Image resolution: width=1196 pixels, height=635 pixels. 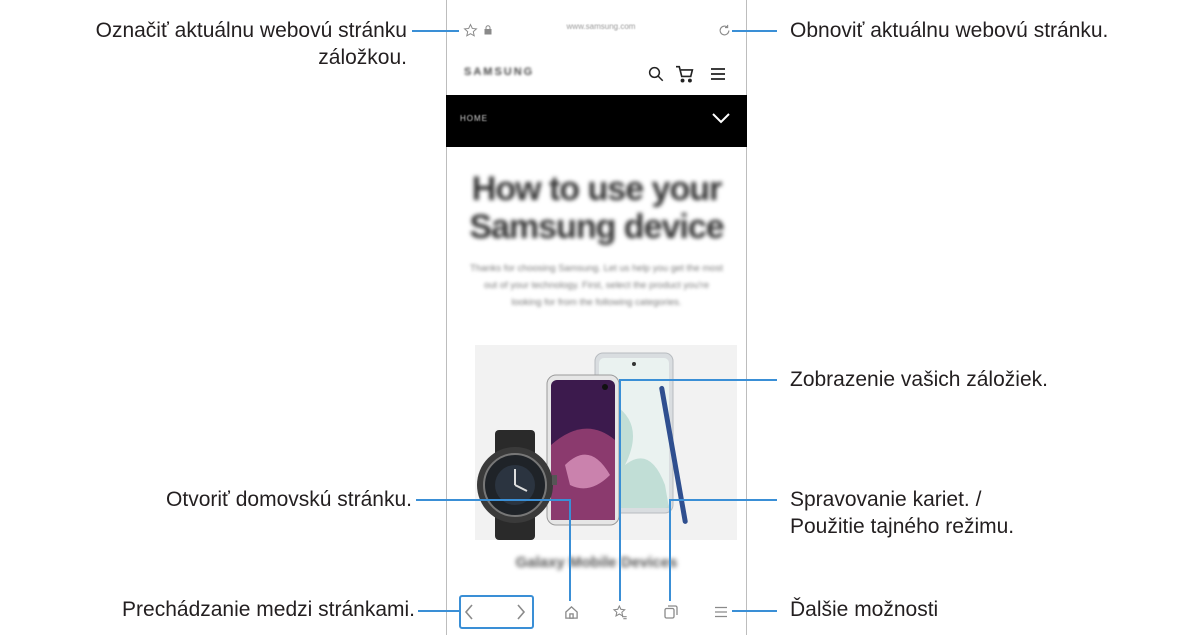 I want to click on callout-line-navigate, so click(x=438, y=611).